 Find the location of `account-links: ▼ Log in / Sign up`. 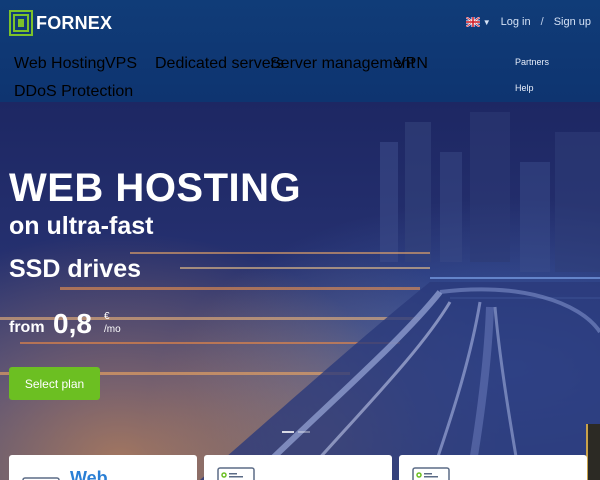

account-links: ▼ Log in / Sign up is located at coordinates (528, 22).